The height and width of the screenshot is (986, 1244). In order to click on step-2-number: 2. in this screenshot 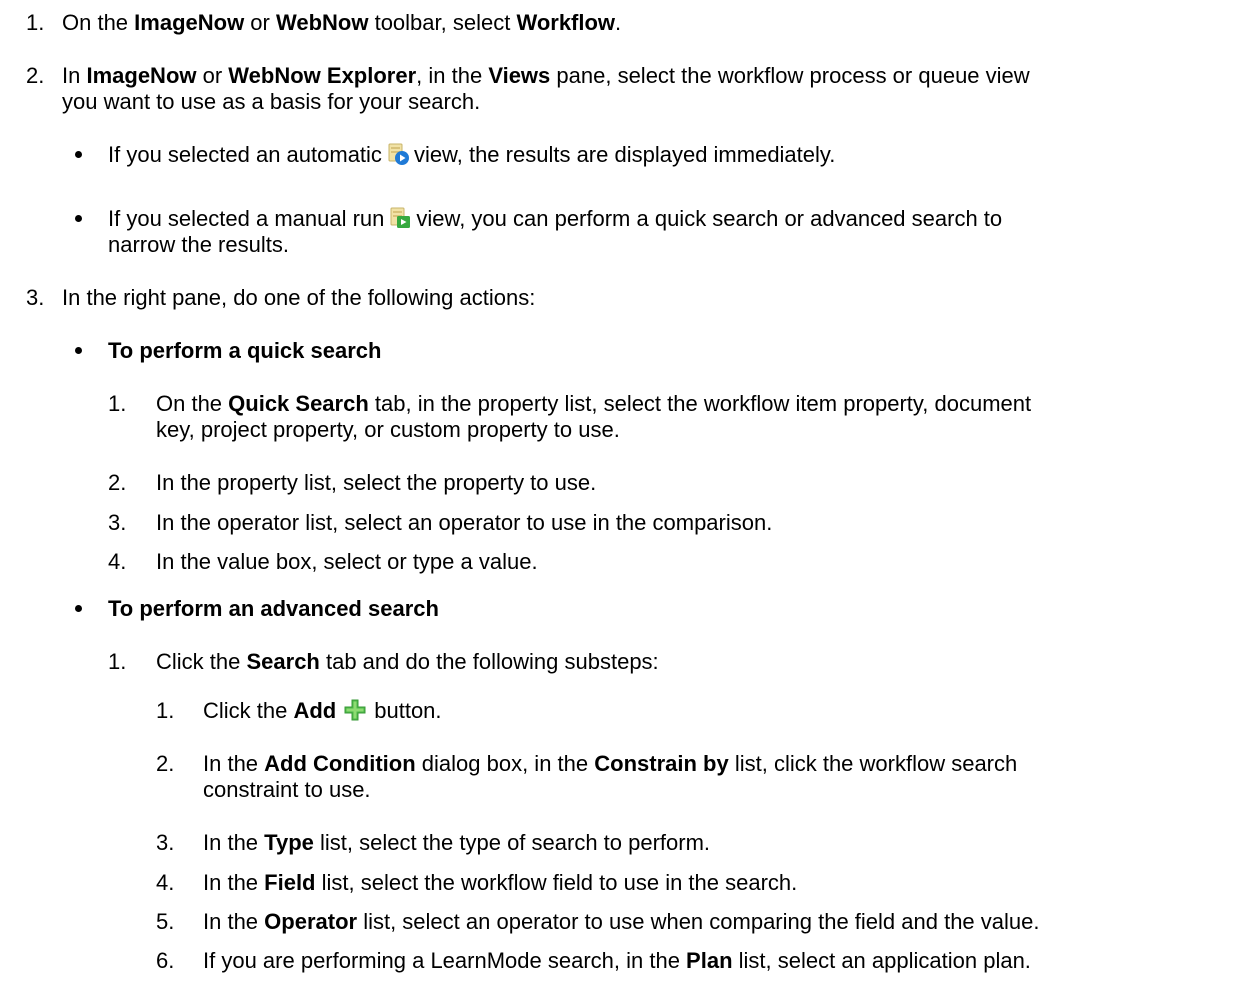, I will do `click(35, 75)`.